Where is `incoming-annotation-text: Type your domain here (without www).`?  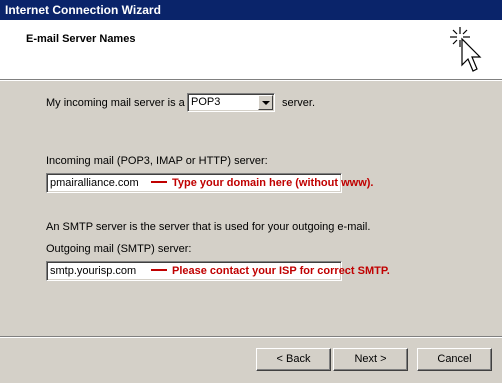
incoming-annotation-text: Type your domain here (without www). is located at coordinates (273, 183).